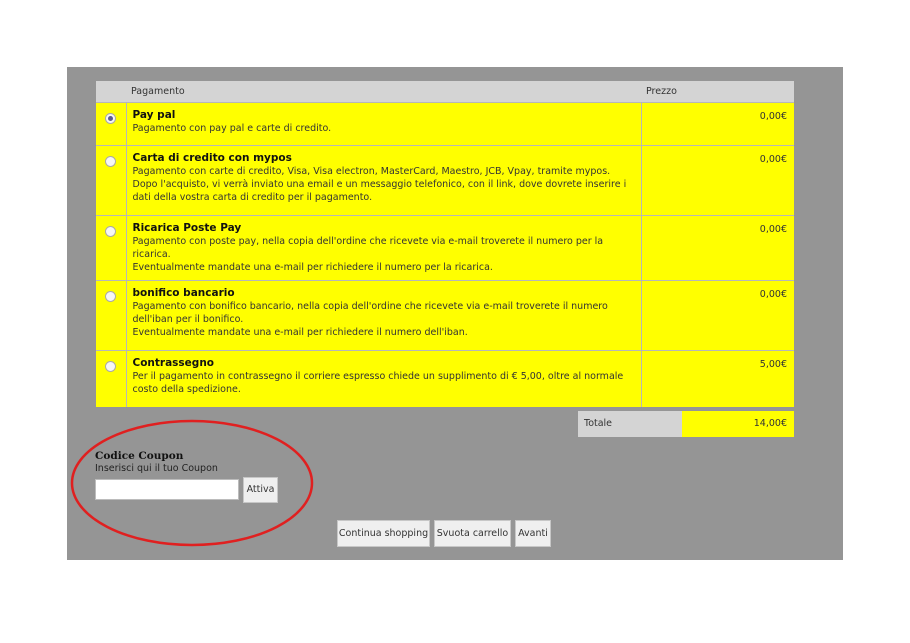 Image resolution: width=910 pixels, height=643 pixels. What do you see at coordinates (111, 118) in the screenshot?
I see `paypal-radio` at bounding box center [111, 118].